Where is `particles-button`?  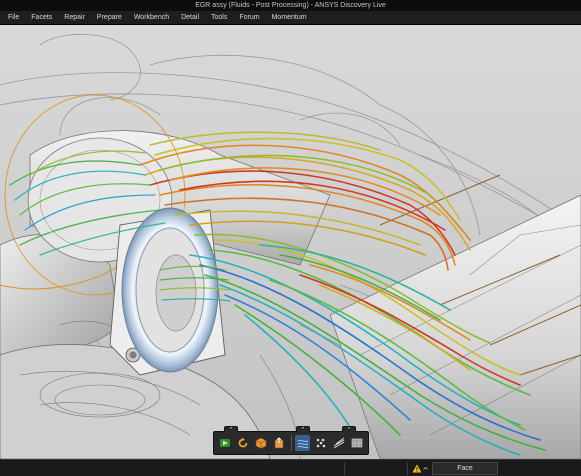
particles-button is located at coordinates (321, 443).